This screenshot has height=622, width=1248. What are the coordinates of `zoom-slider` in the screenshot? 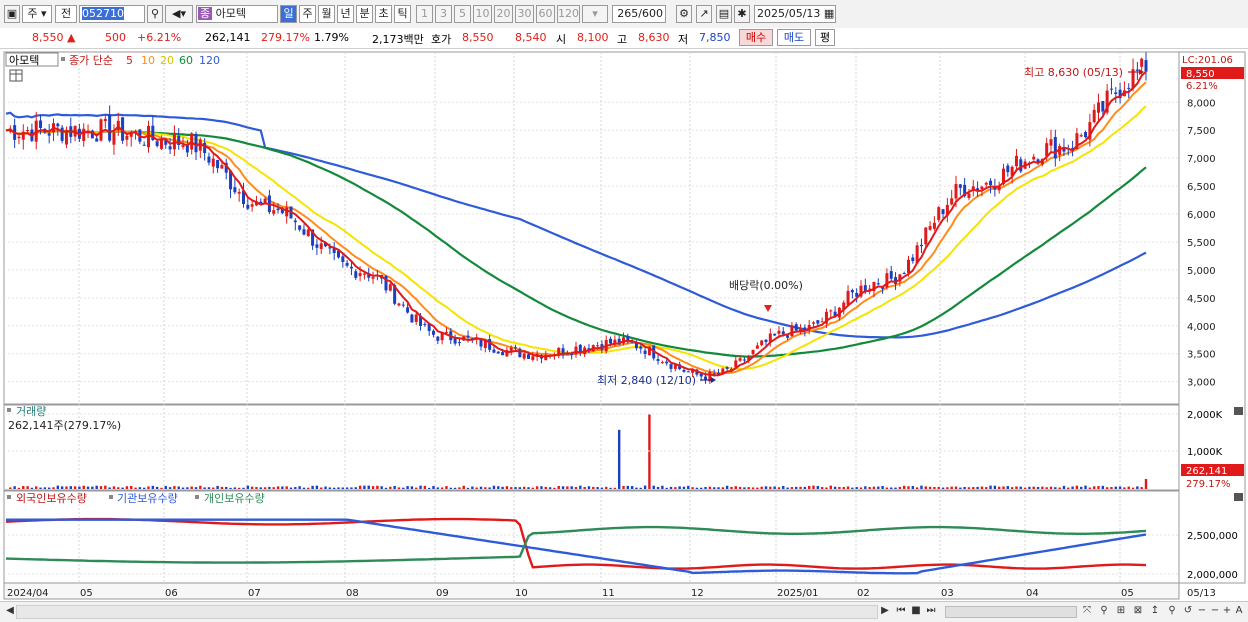 It's located at (1011, 612).